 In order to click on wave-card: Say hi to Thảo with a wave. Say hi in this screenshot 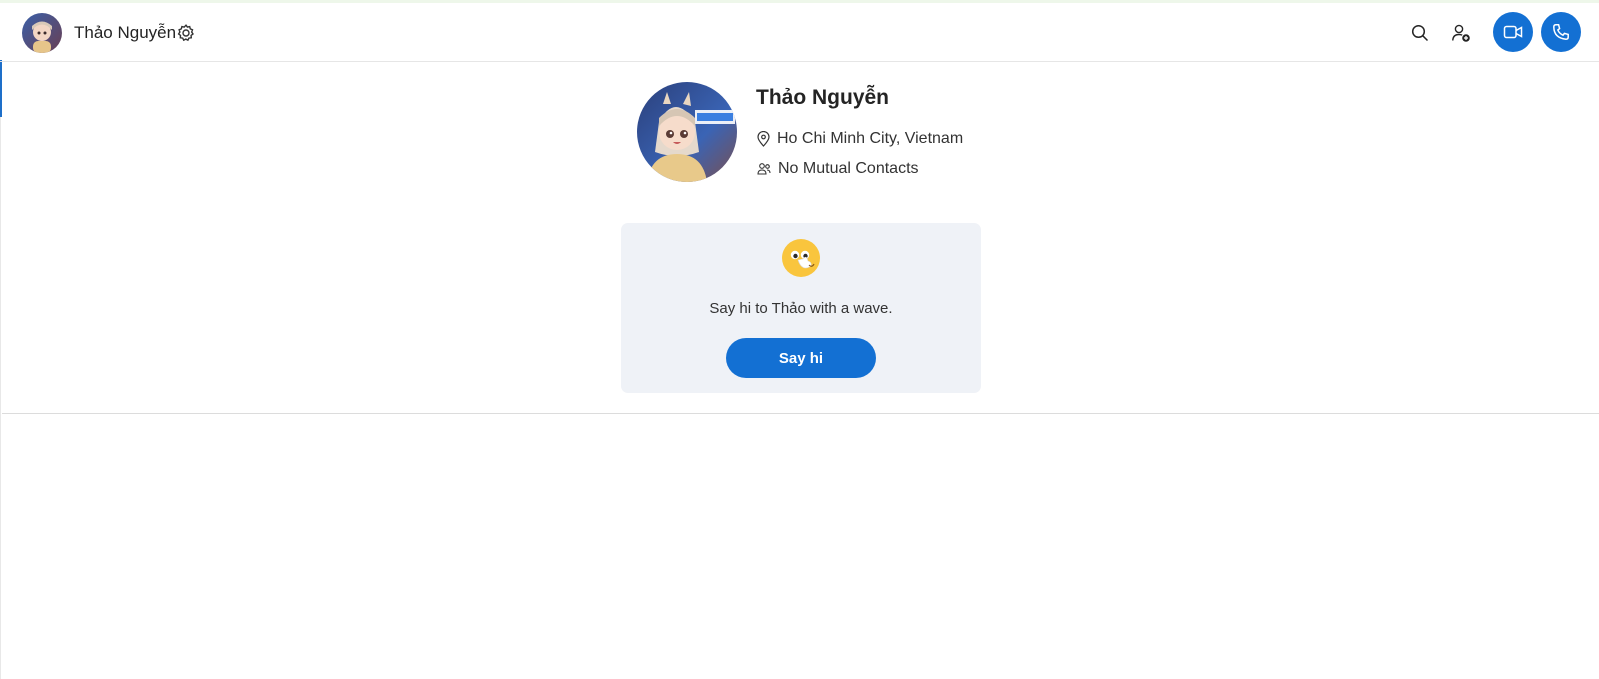, I will do `click(801, 308)`.